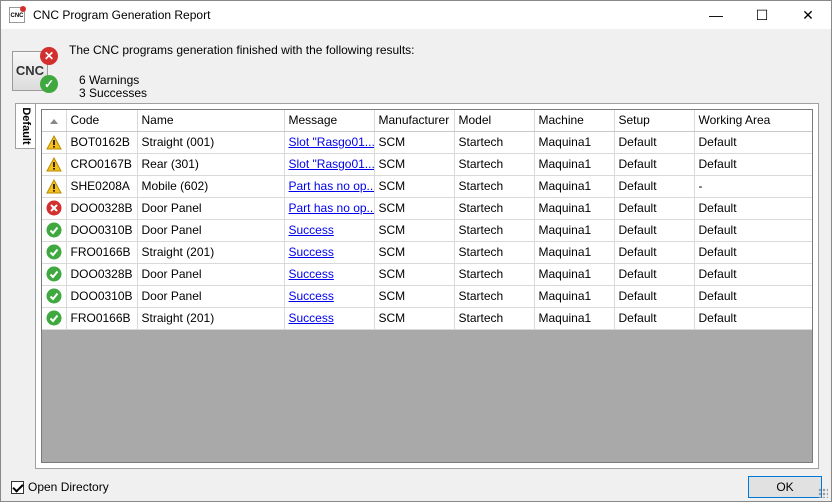 This screenshot has height=502, width=832. I want to click on open-directory-label: Open Directory, so click(68, 487).